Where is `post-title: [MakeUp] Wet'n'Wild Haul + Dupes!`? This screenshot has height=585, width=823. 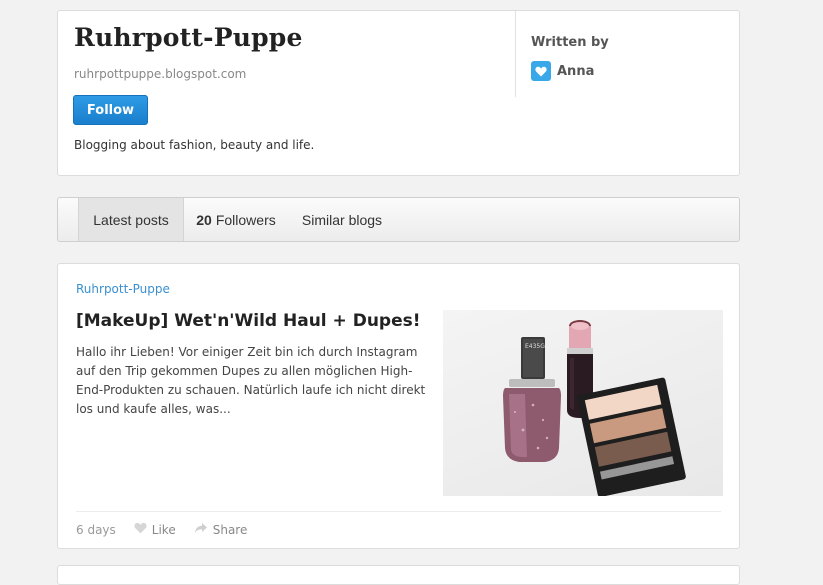
post-title: [MakeUp] Wet'n'Wild Haul + Dupes! is located at coordinates (248, 321).